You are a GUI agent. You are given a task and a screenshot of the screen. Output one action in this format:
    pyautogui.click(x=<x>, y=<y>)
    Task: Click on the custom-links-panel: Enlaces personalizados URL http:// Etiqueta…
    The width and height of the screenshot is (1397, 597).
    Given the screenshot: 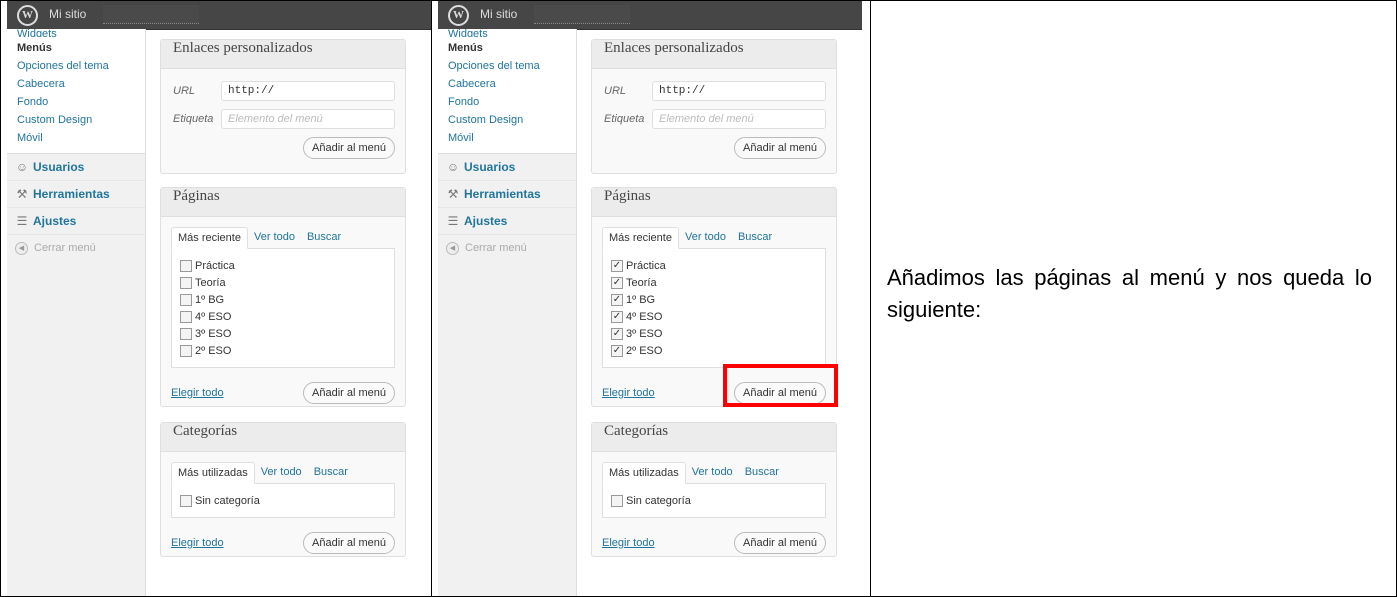 What is the action you would take?
    pyautogui.click(x=283, y=106)
    